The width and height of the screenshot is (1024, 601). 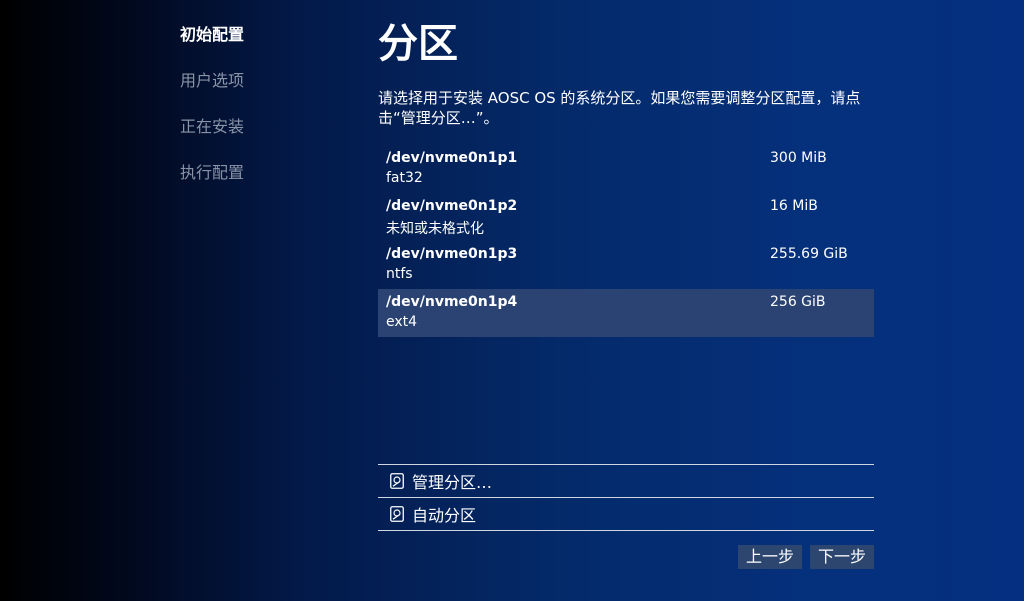 I want to click on partition-row: /dev/nvme0n1p2 未知或未格式化 16 MiB, so click(x=626, y=217).